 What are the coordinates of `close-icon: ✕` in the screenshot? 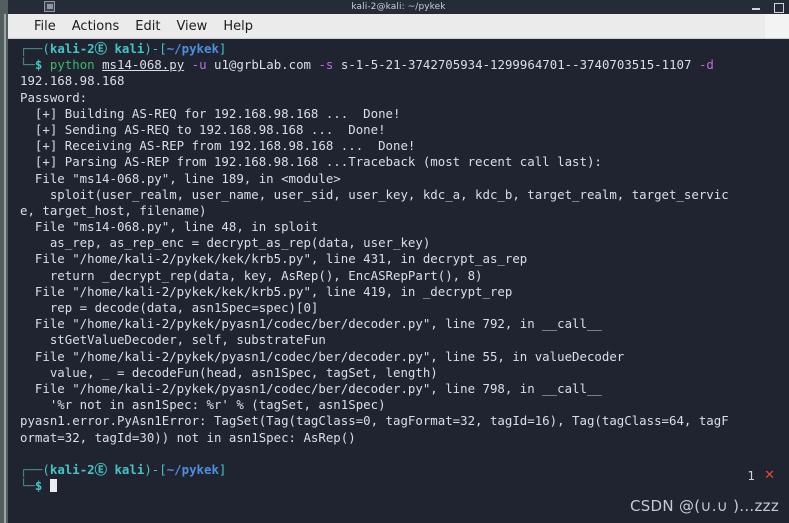 It's located at (769, 475).